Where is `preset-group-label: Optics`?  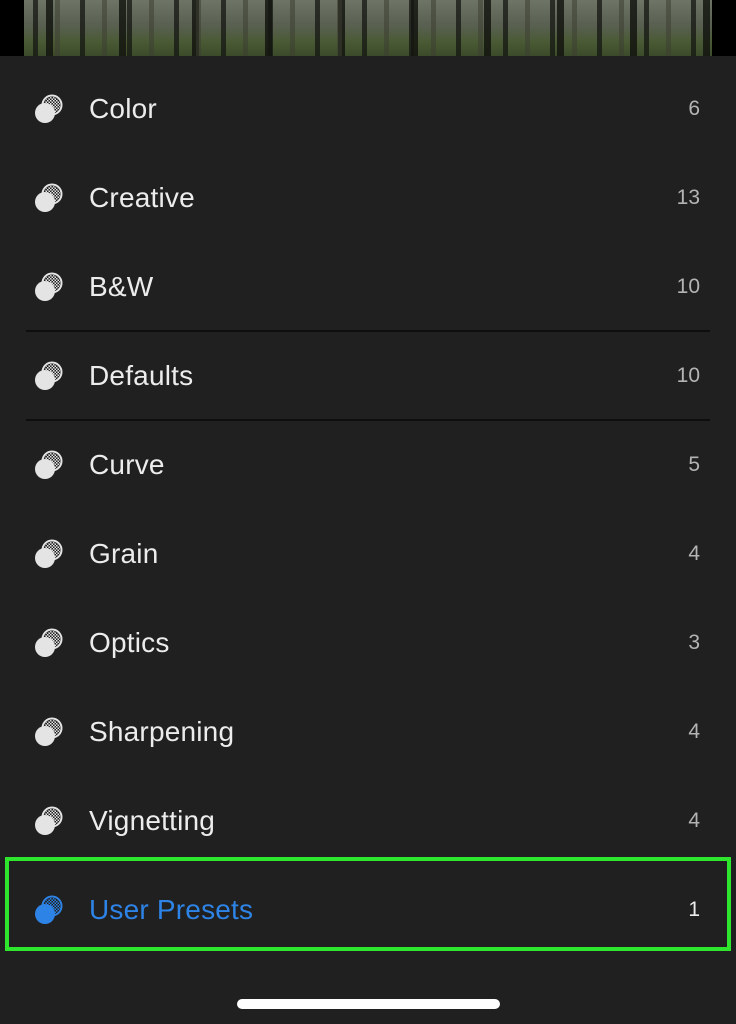
preset-group-label: Optics is located at coordinates (129, 642).